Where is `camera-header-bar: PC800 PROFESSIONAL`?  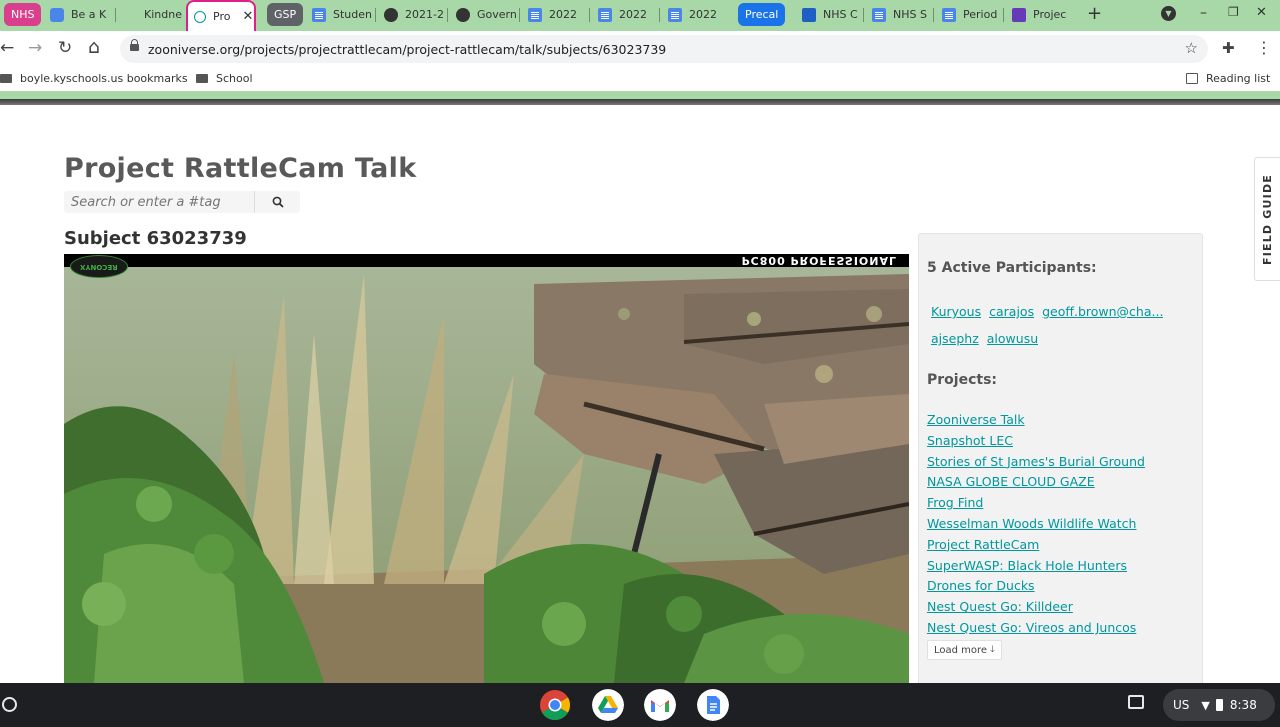 camera-header-bar: PC800 PROFESSIONAL is located at coordinates (486, 260).